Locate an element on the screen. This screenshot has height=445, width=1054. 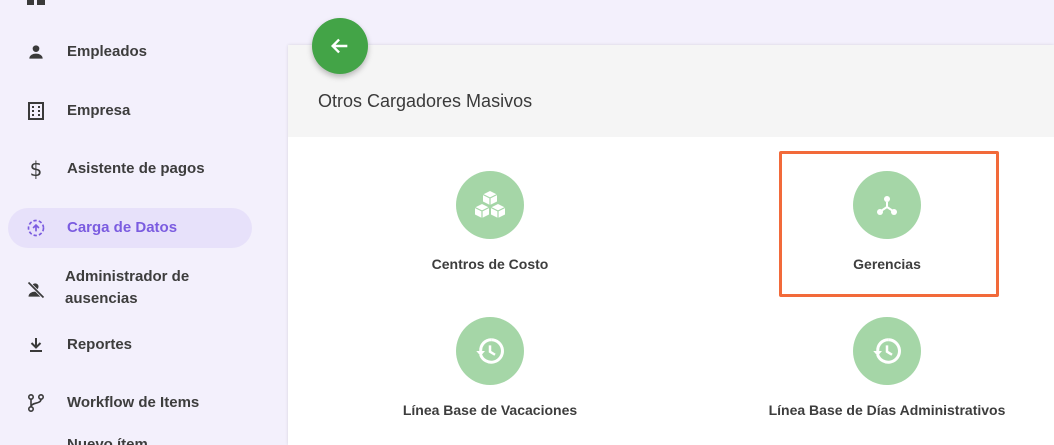
sidebar-item-label: Asistente de pagos is located at coordinates (136, 168).